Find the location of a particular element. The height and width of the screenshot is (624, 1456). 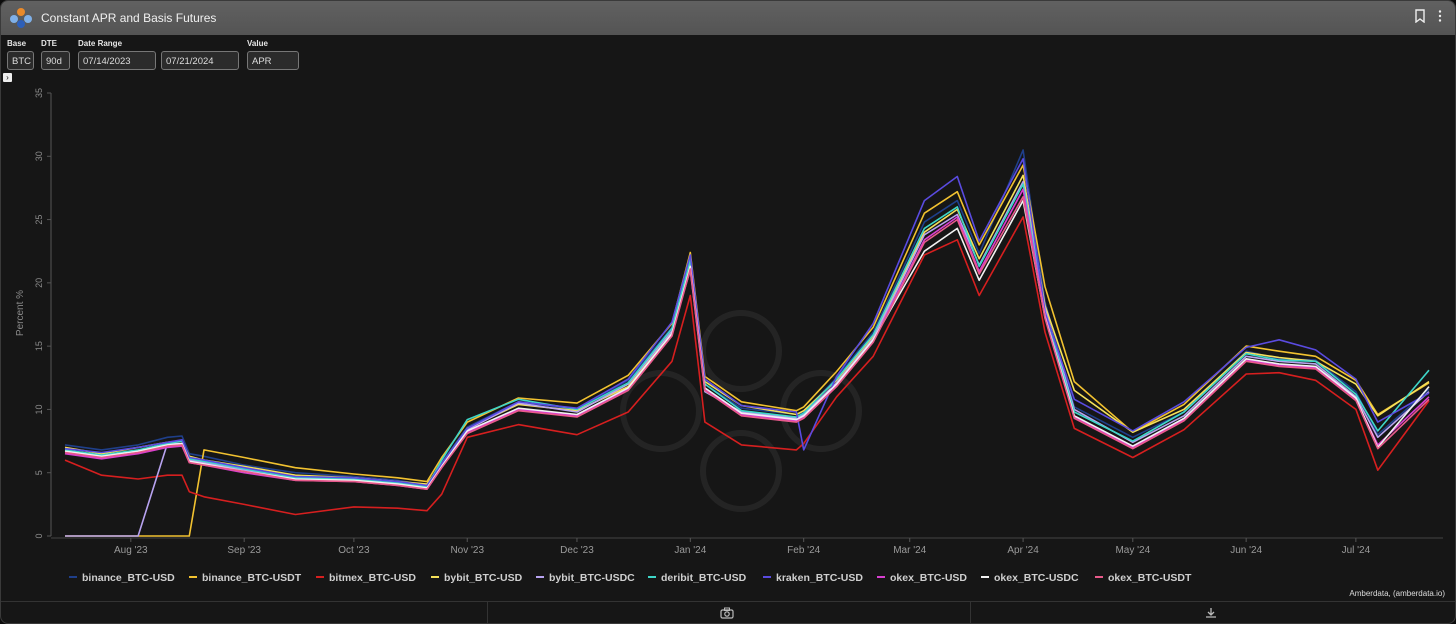

x-tick-label: Oct '23 is located at coordinates (354, 550).